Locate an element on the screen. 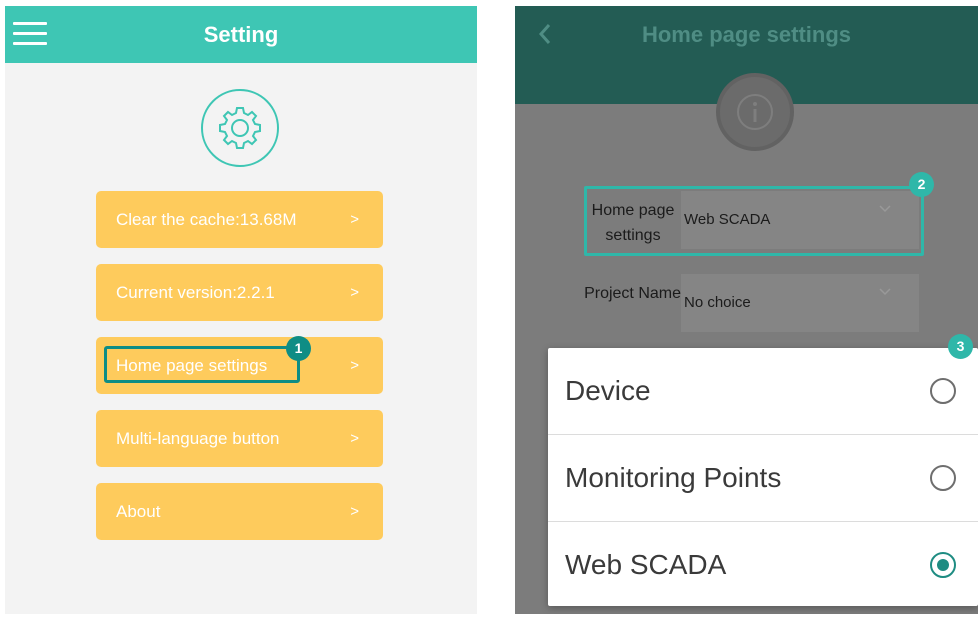  menu-item-label: Multi-language button is located at coordinates (198, 438).